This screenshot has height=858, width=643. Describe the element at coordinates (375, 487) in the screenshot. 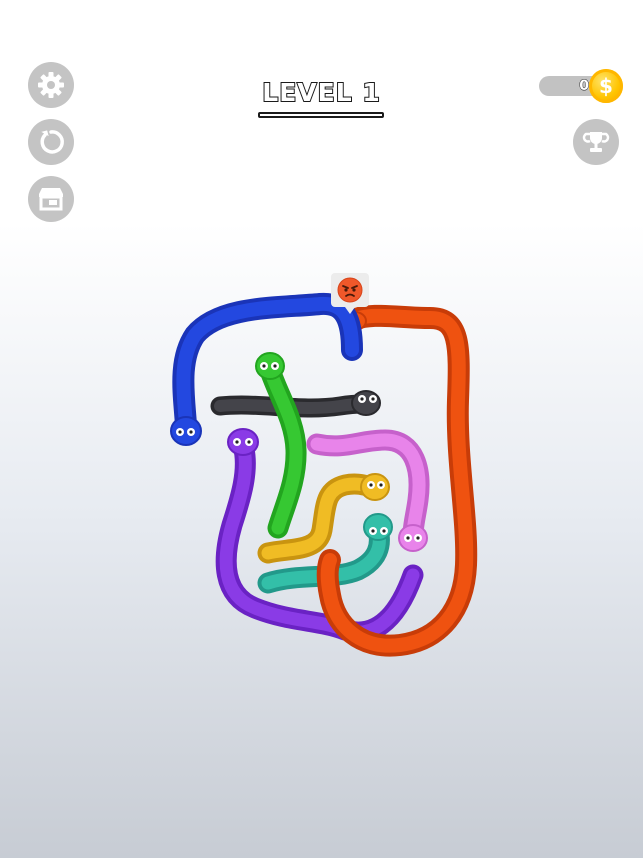

I see `snake-head-yellow` at that location.